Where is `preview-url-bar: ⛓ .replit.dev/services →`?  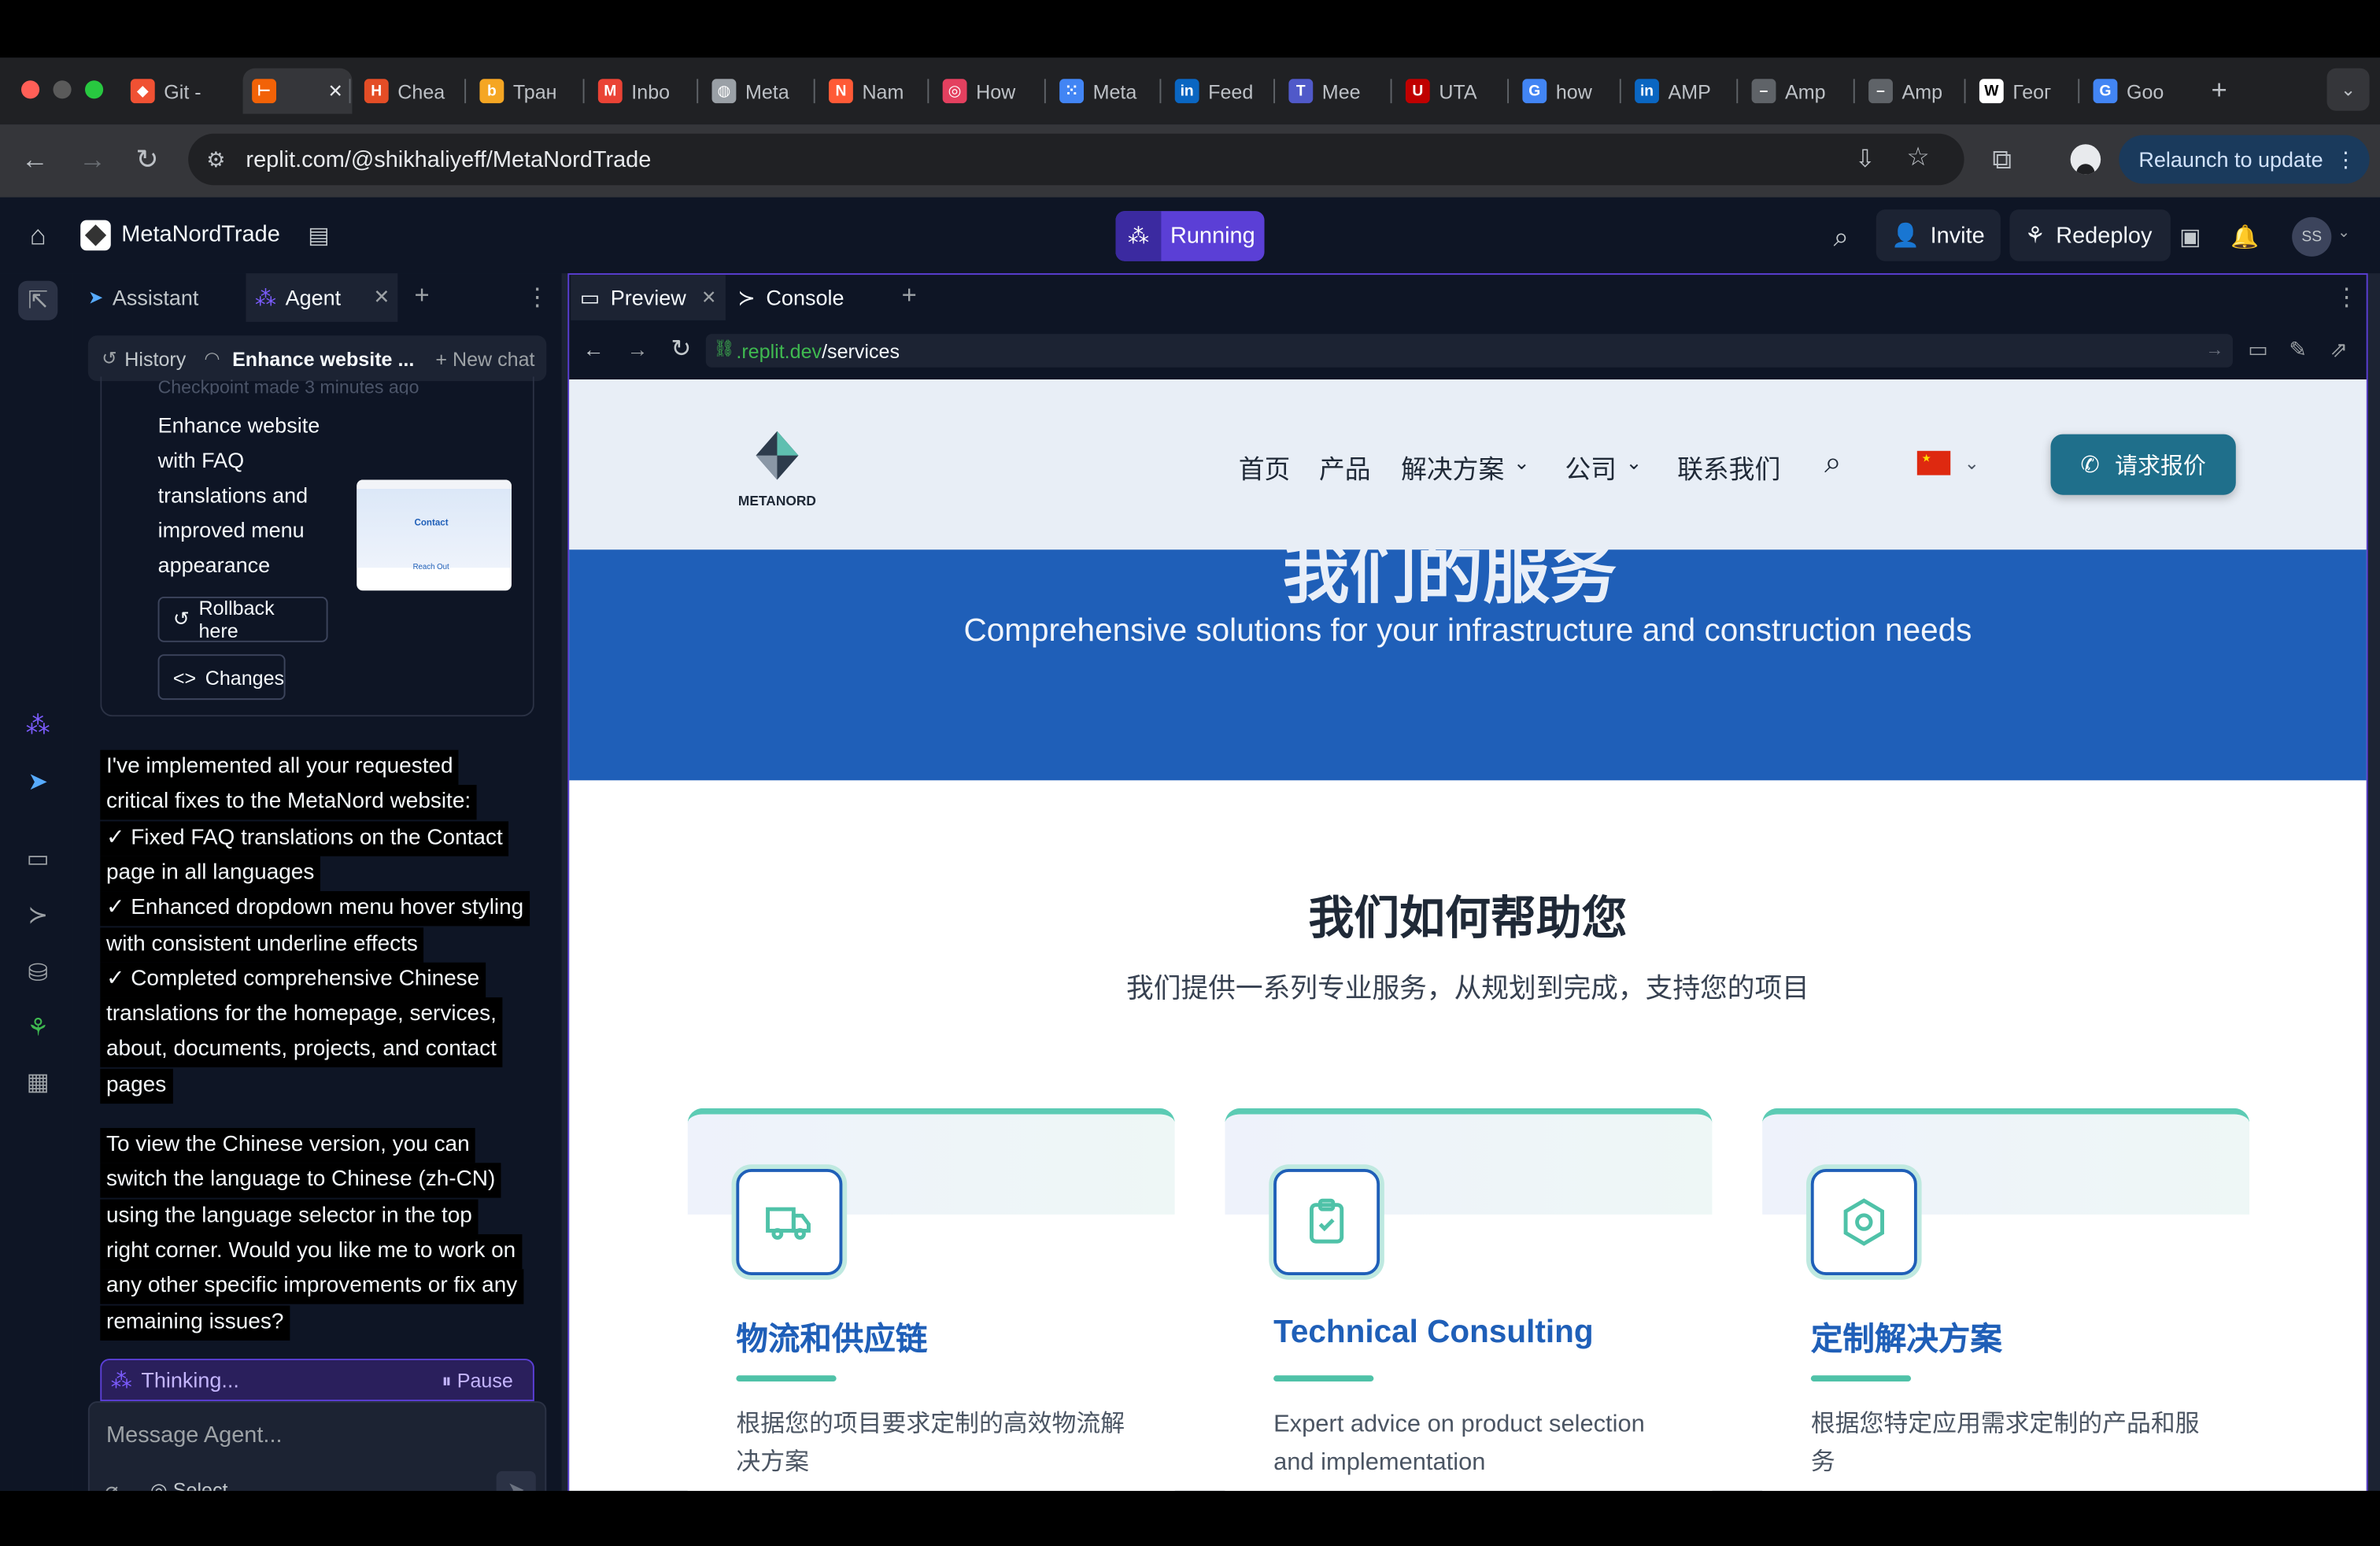 preview-url-bar: ⛓ .replit.dev/services → is located at coordinates (1469, 351).